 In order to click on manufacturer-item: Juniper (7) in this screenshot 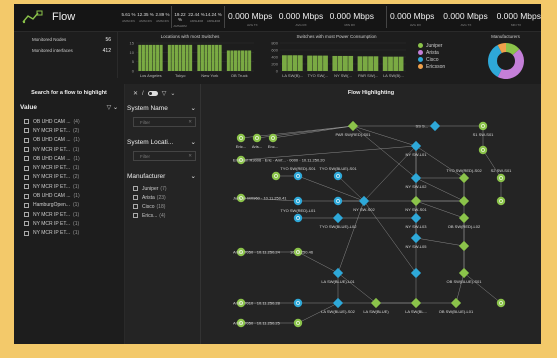, I will do `click(162, 188)`.